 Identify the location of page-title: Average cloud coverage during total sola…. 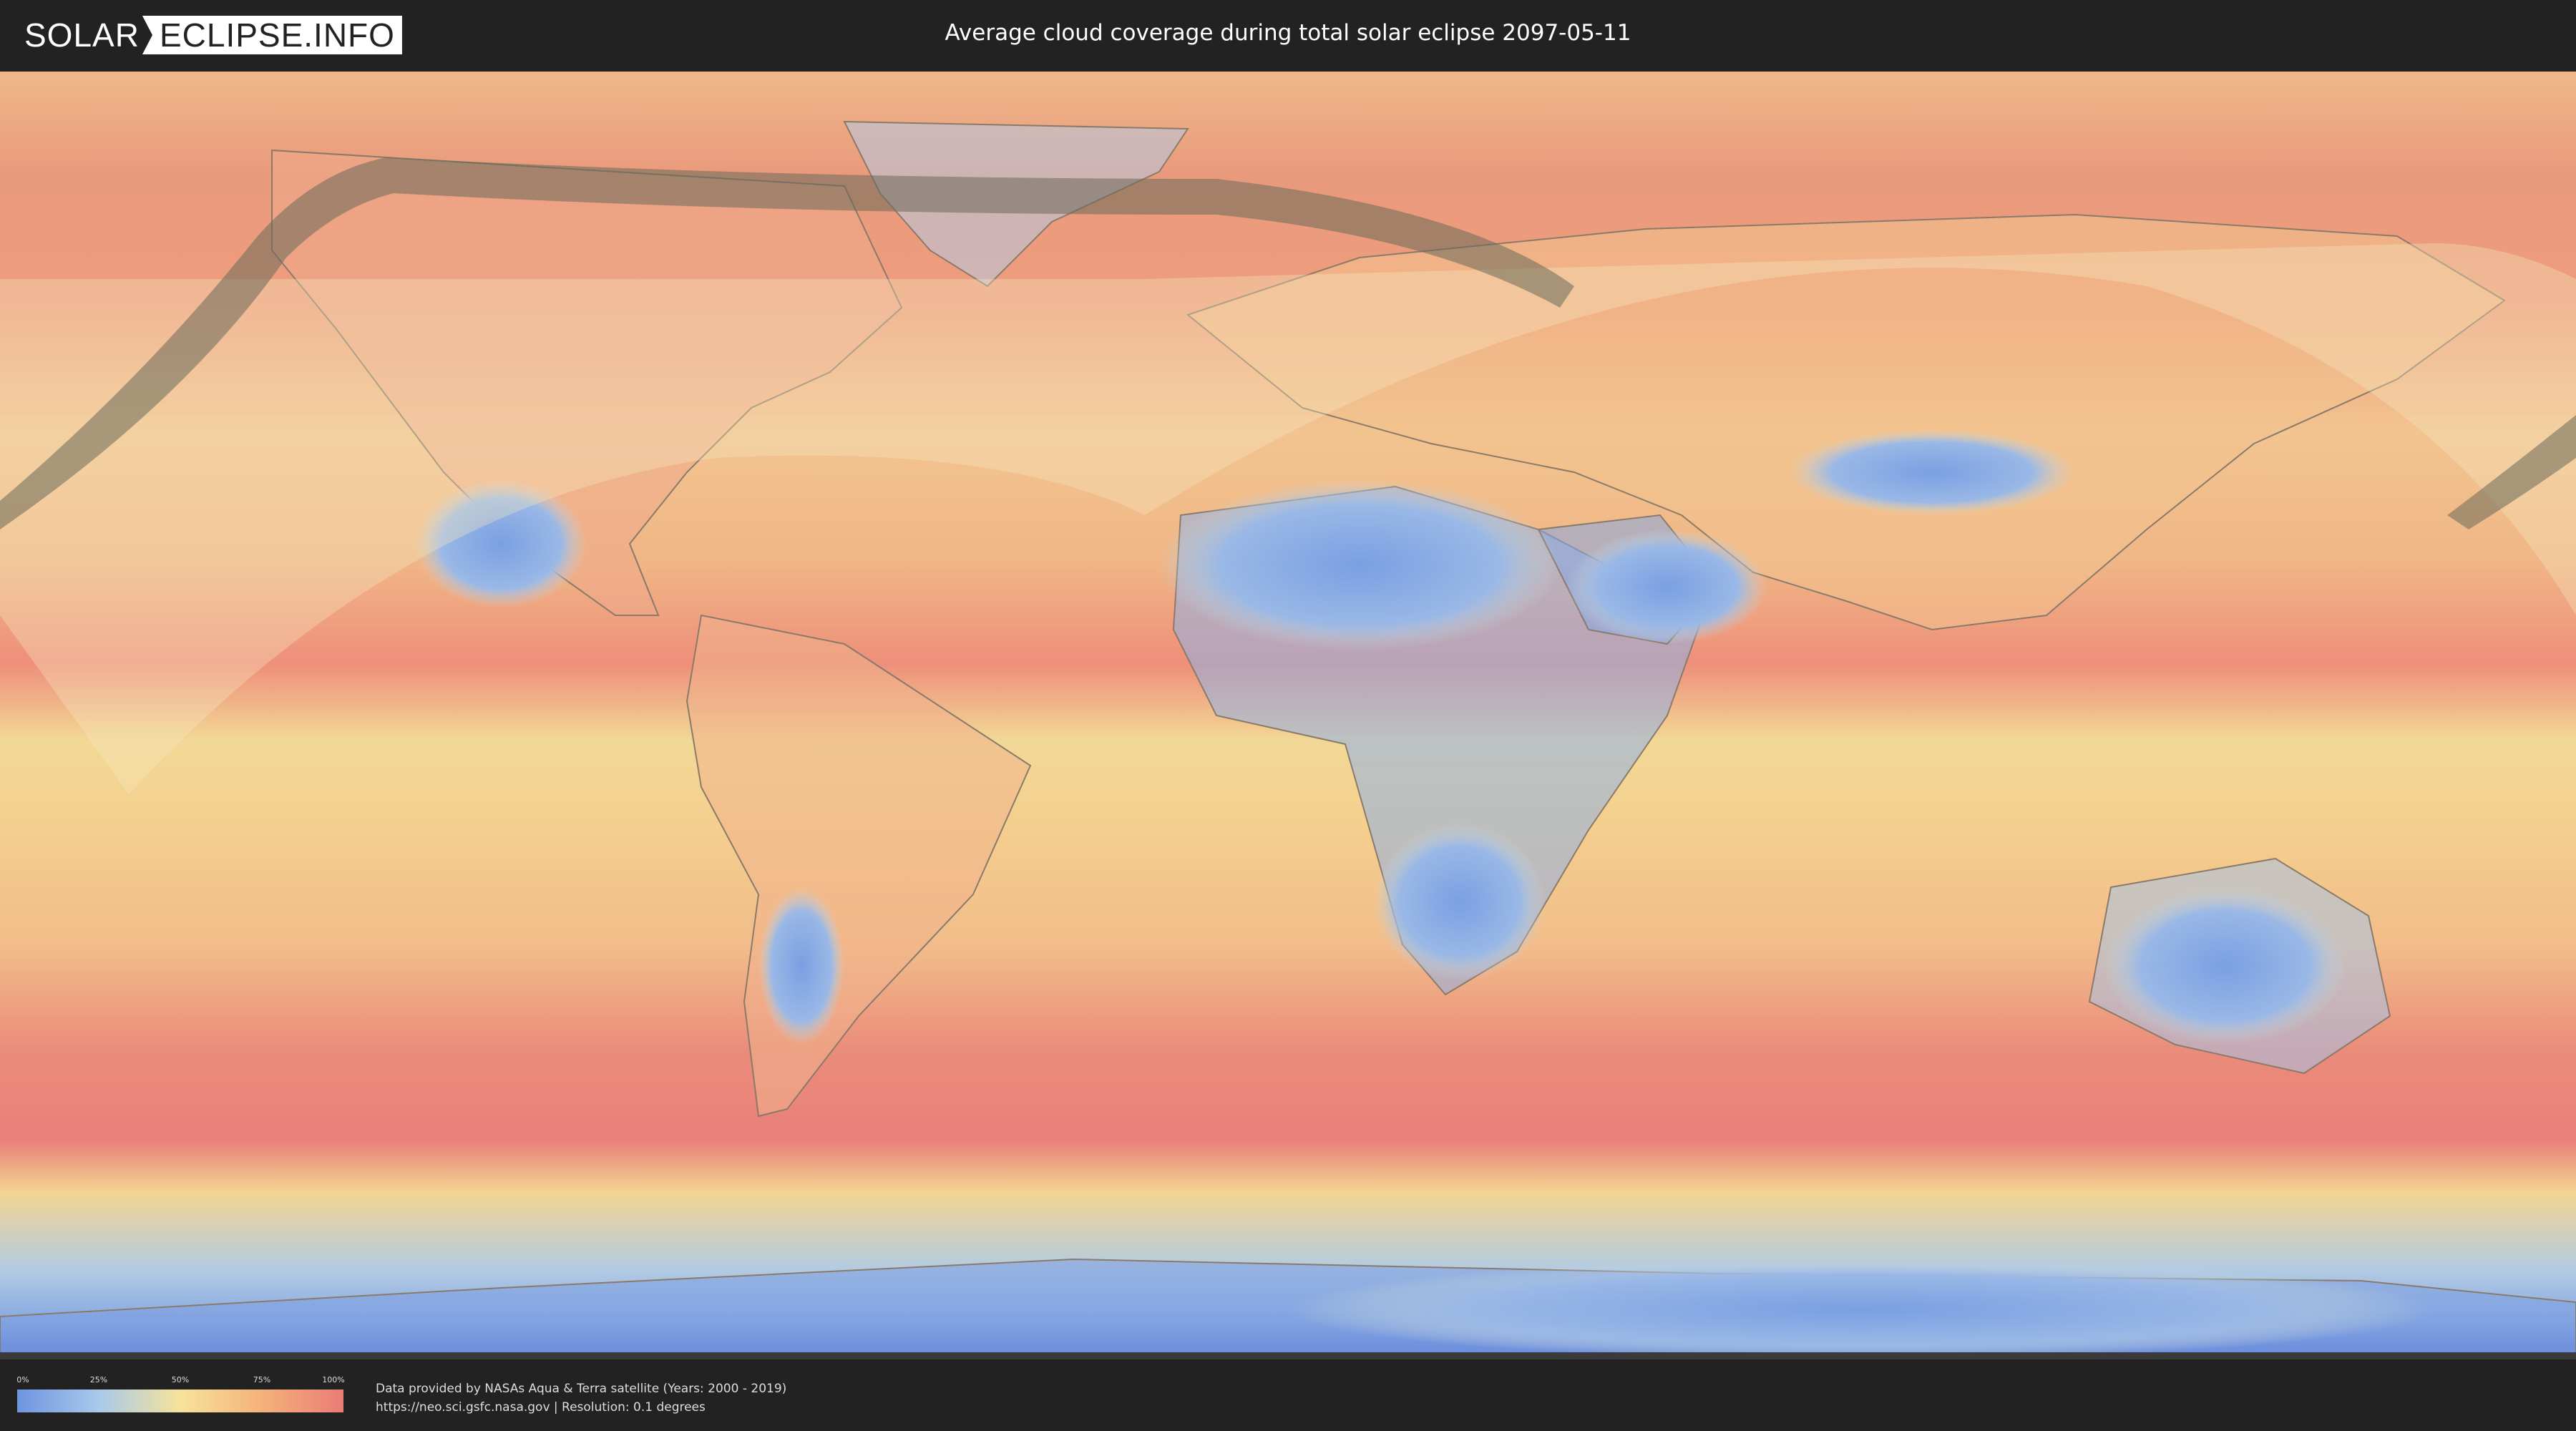
(1288, 33).